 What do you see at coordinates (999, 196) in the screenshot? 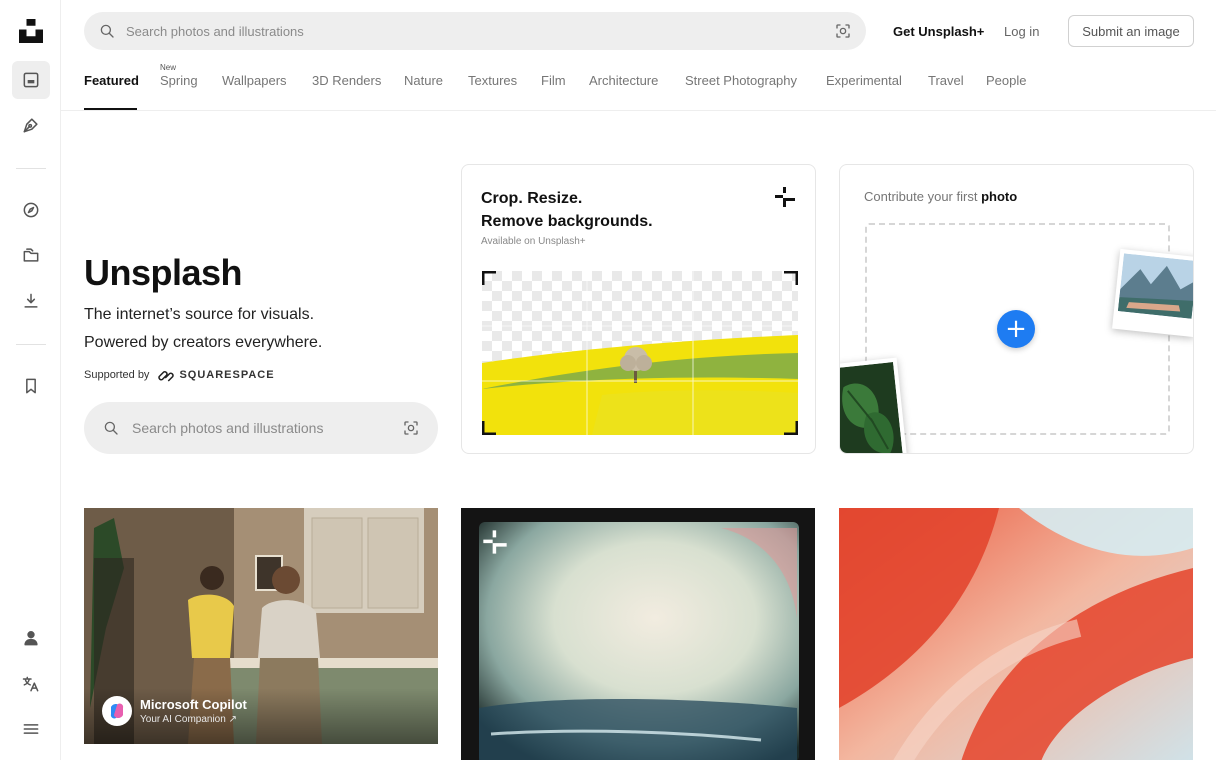
I see `contribute-title-bold: photo` at bounding box center [999, 196].